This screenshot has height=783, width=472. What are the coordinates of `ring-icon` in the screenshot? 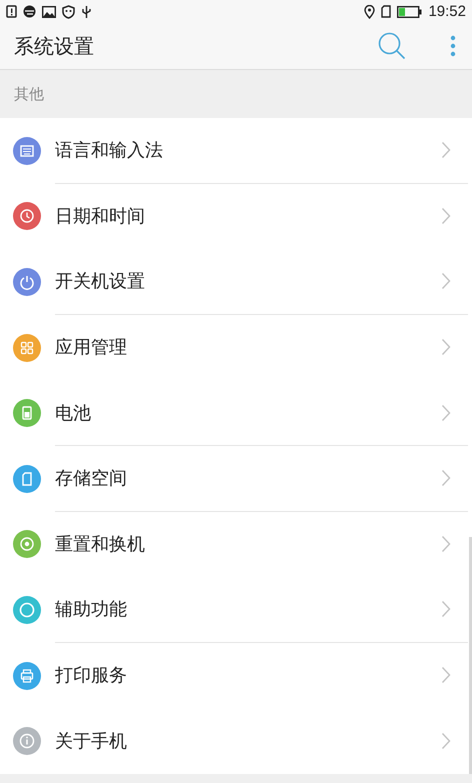 It's located at (27, 610).